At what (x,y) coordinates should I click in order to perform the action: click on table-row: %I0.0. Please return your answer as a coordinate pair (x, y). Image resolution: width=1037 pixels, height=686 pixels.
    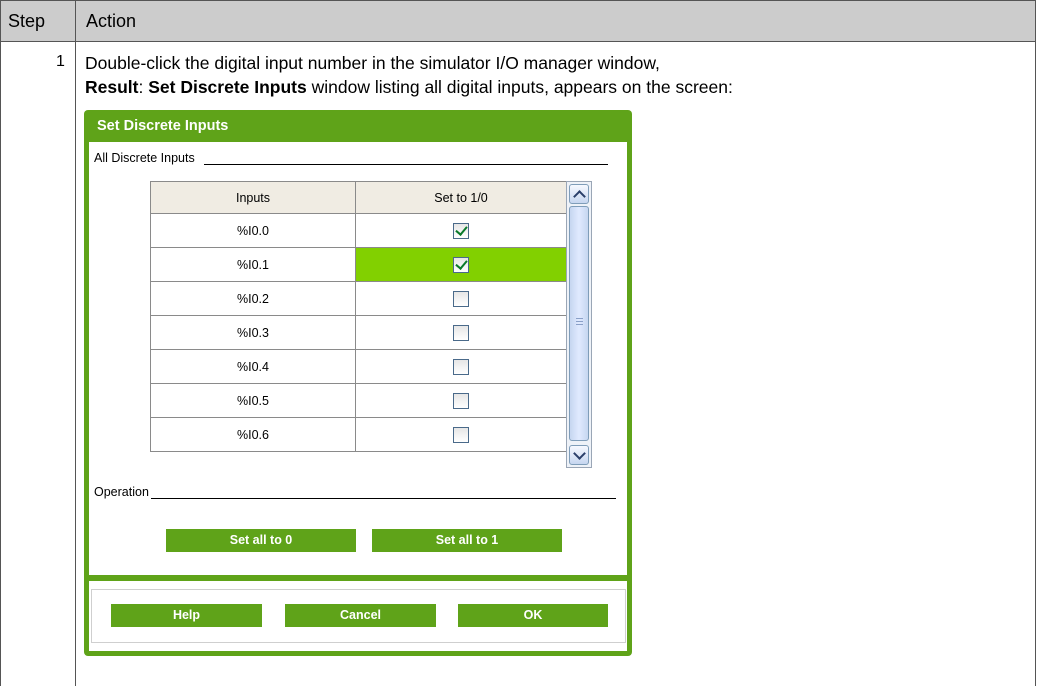
    Looking at the image, I should click on (358, 230).